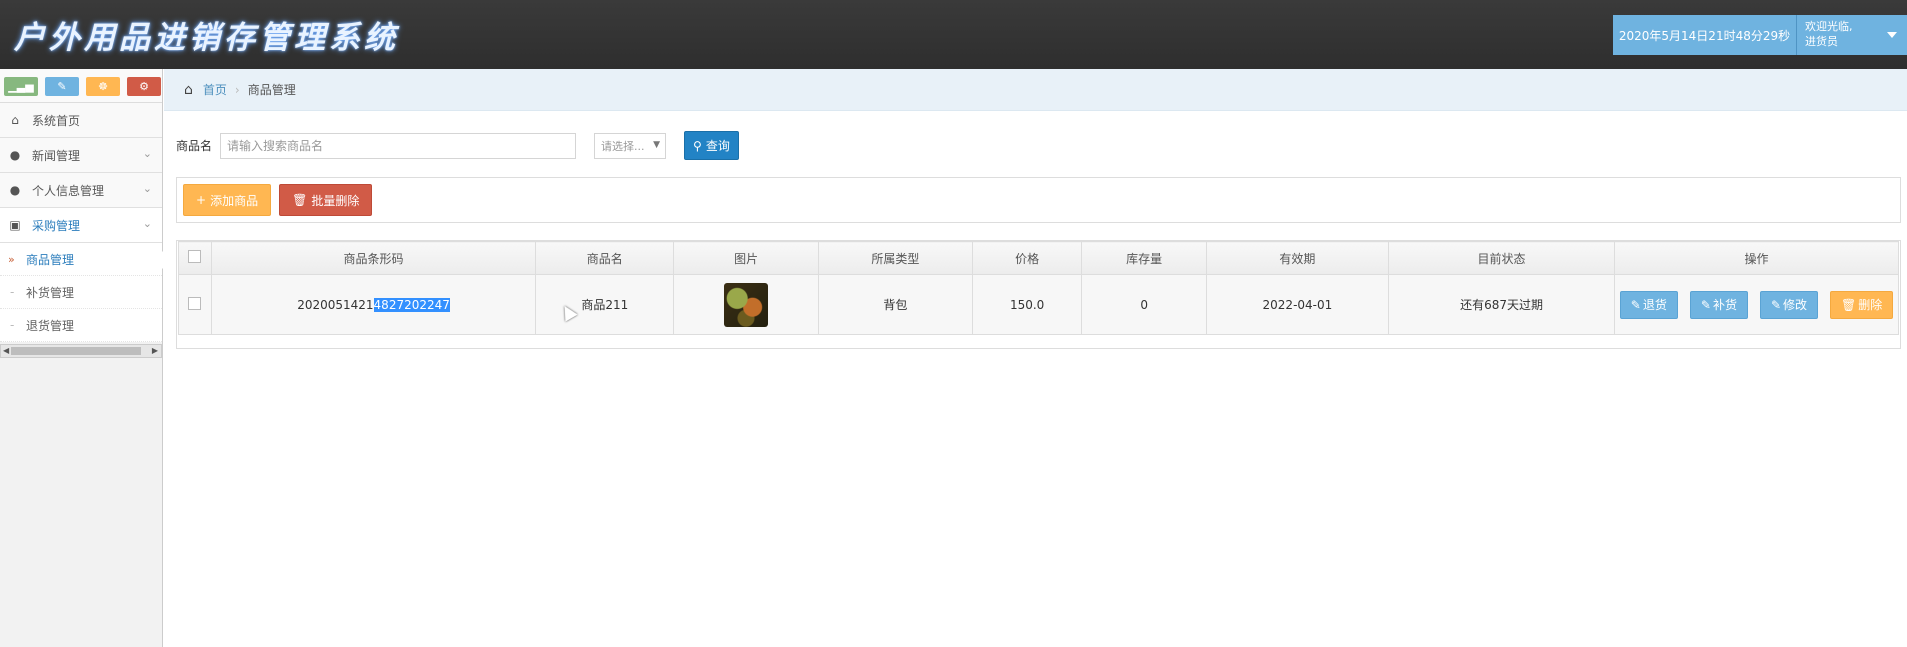 This screenshot has height=647, width=1907. What do you see at coordinates (398, 145) in the screenshot?
I see `search-input` at bounding box center [398, 145].